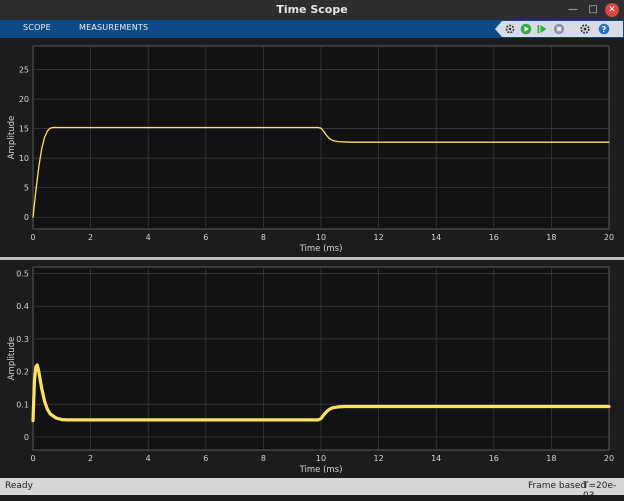 This screenshot has width=624, height=501. Describe the element at coordinates (26, 188) in the screenshot. I see `y-tick-label: 5` at that location.